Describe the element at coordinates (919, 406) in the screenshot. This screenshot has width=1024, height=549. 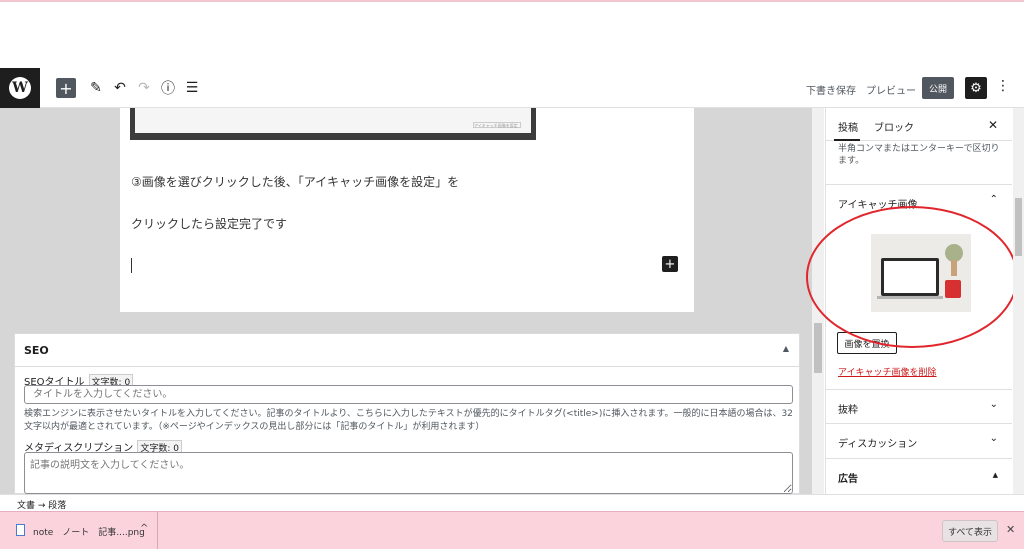
I see `excerpt-panel-header: 抜粋 ⌄` at that location.